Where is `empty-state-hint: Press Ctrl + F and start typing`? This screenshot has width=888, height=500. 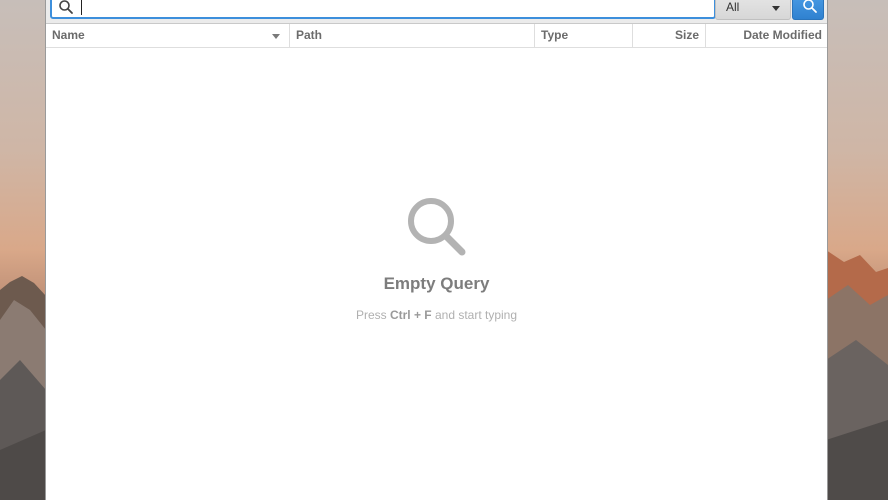 empty-state-hint: Press Ctrl + F and start typing is located at coordinates (436, 315).